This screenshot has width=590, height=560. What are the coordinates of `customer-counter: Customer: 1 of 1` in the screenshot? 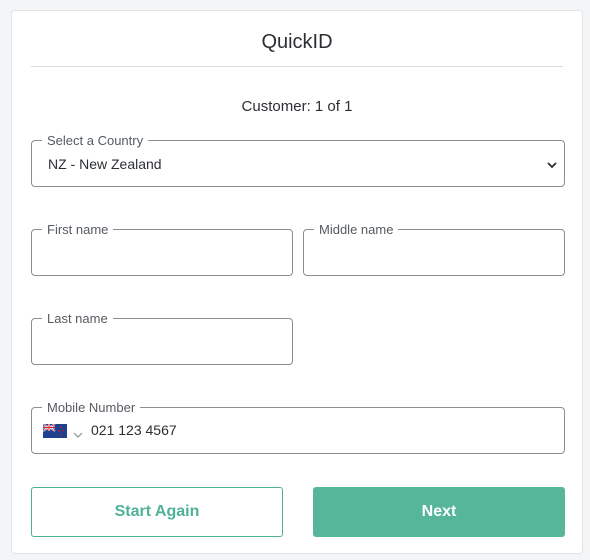 It's located at (297, 106).